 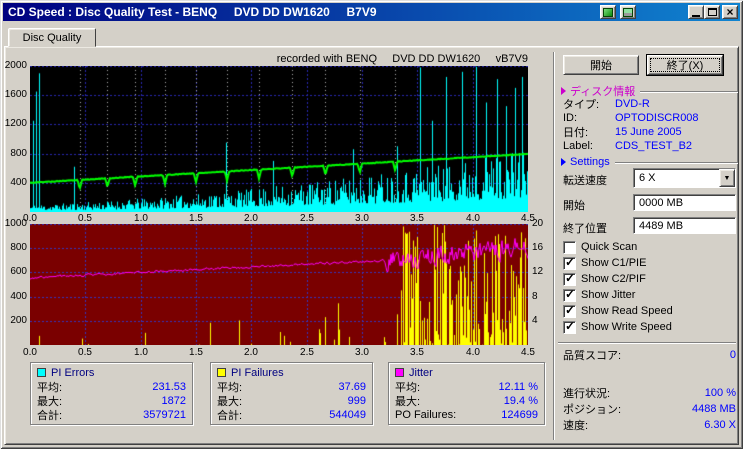 I want to click on maximize-button, so click(x=712, y=12).